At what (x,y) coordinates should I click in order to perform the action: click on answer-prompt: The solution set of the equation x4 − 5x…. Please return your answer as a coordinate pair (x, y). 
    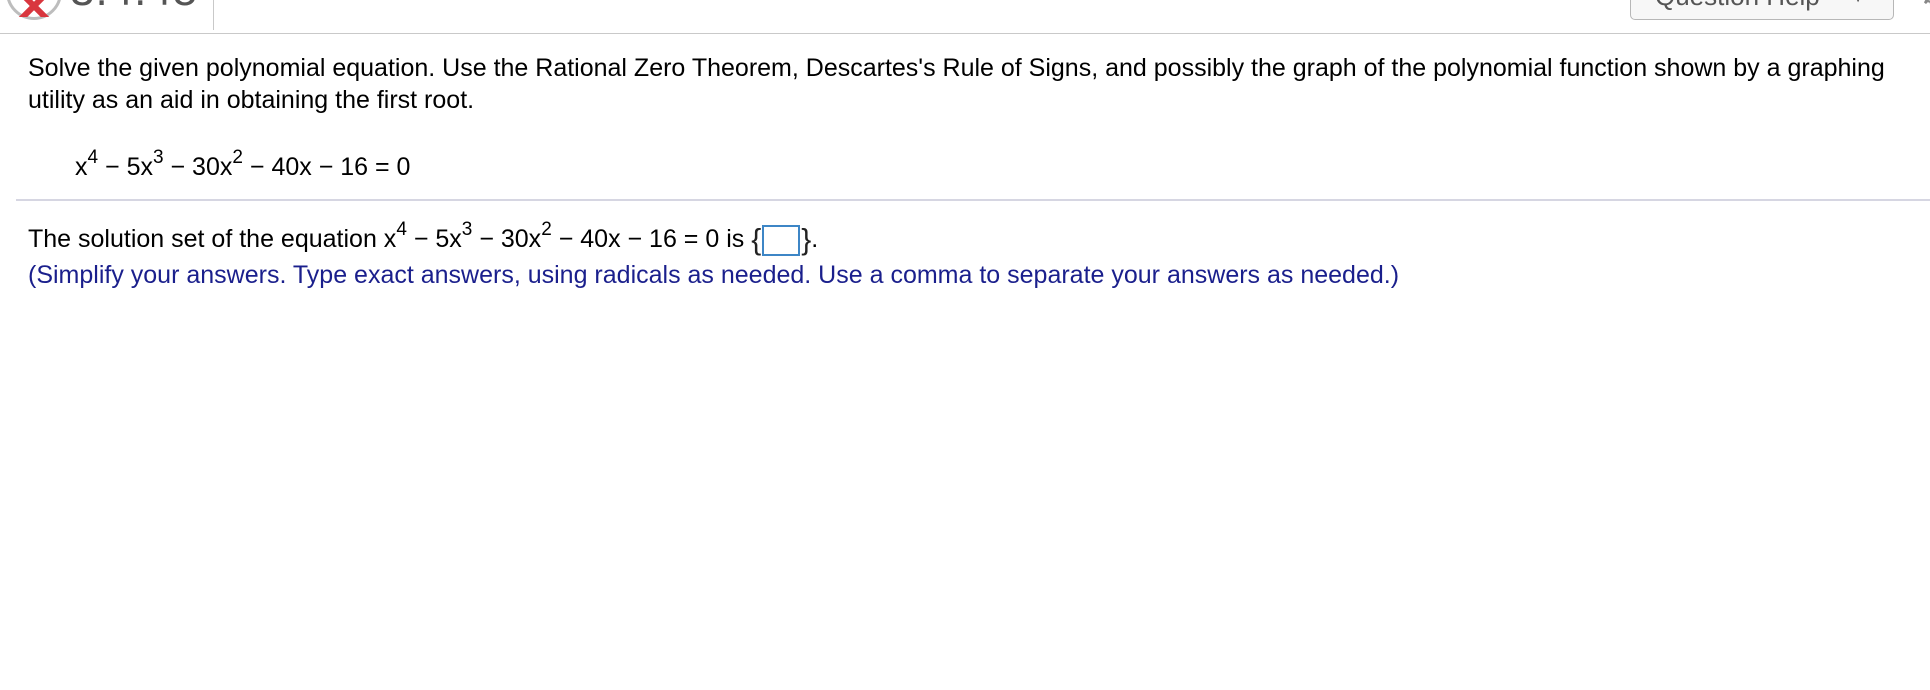
    Looking at the image, I should click on (423, 237).